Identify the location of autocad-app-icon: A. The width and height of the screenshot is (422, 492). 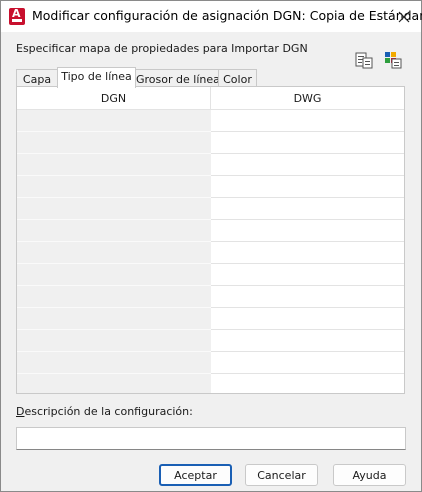
(17, 16).